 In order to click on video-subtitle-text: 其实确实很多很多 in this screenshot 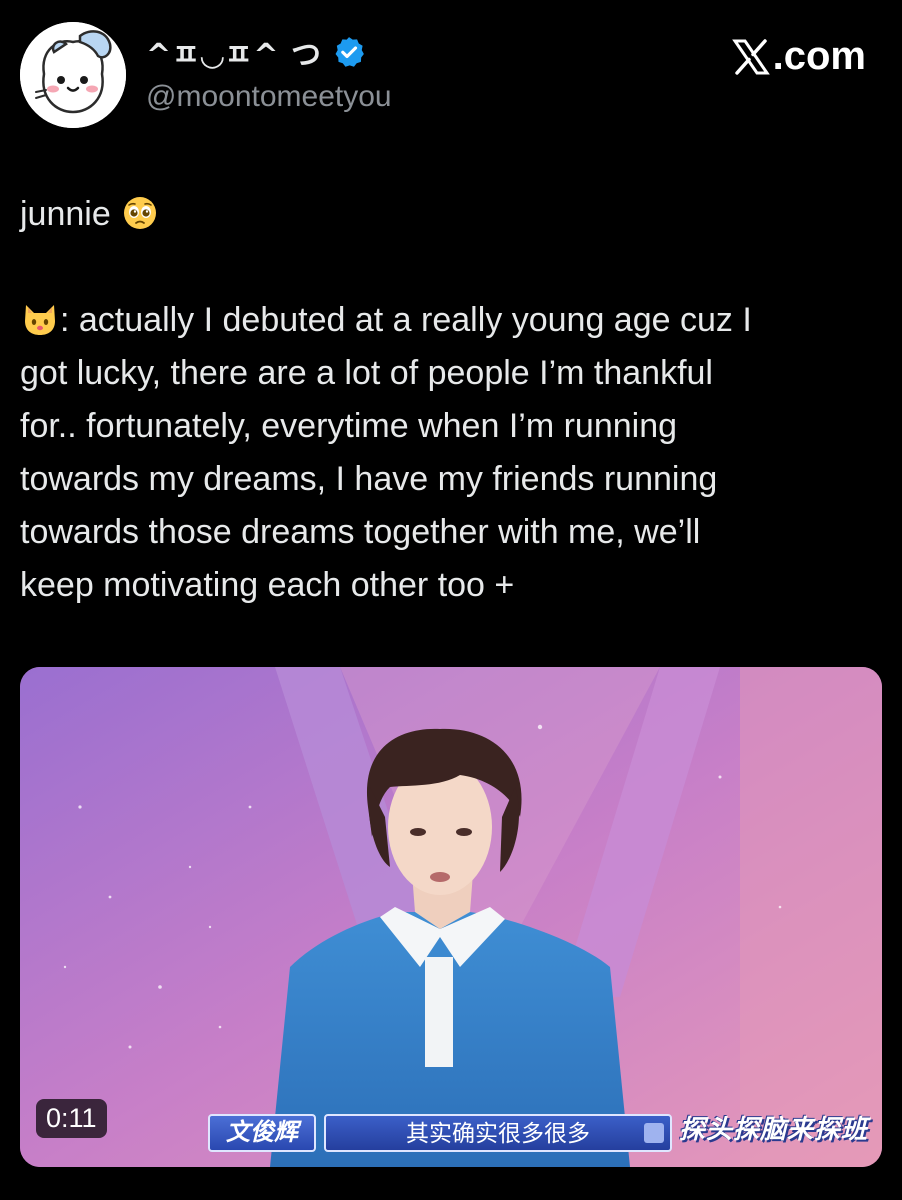, I will do `click(498, 1133)`.